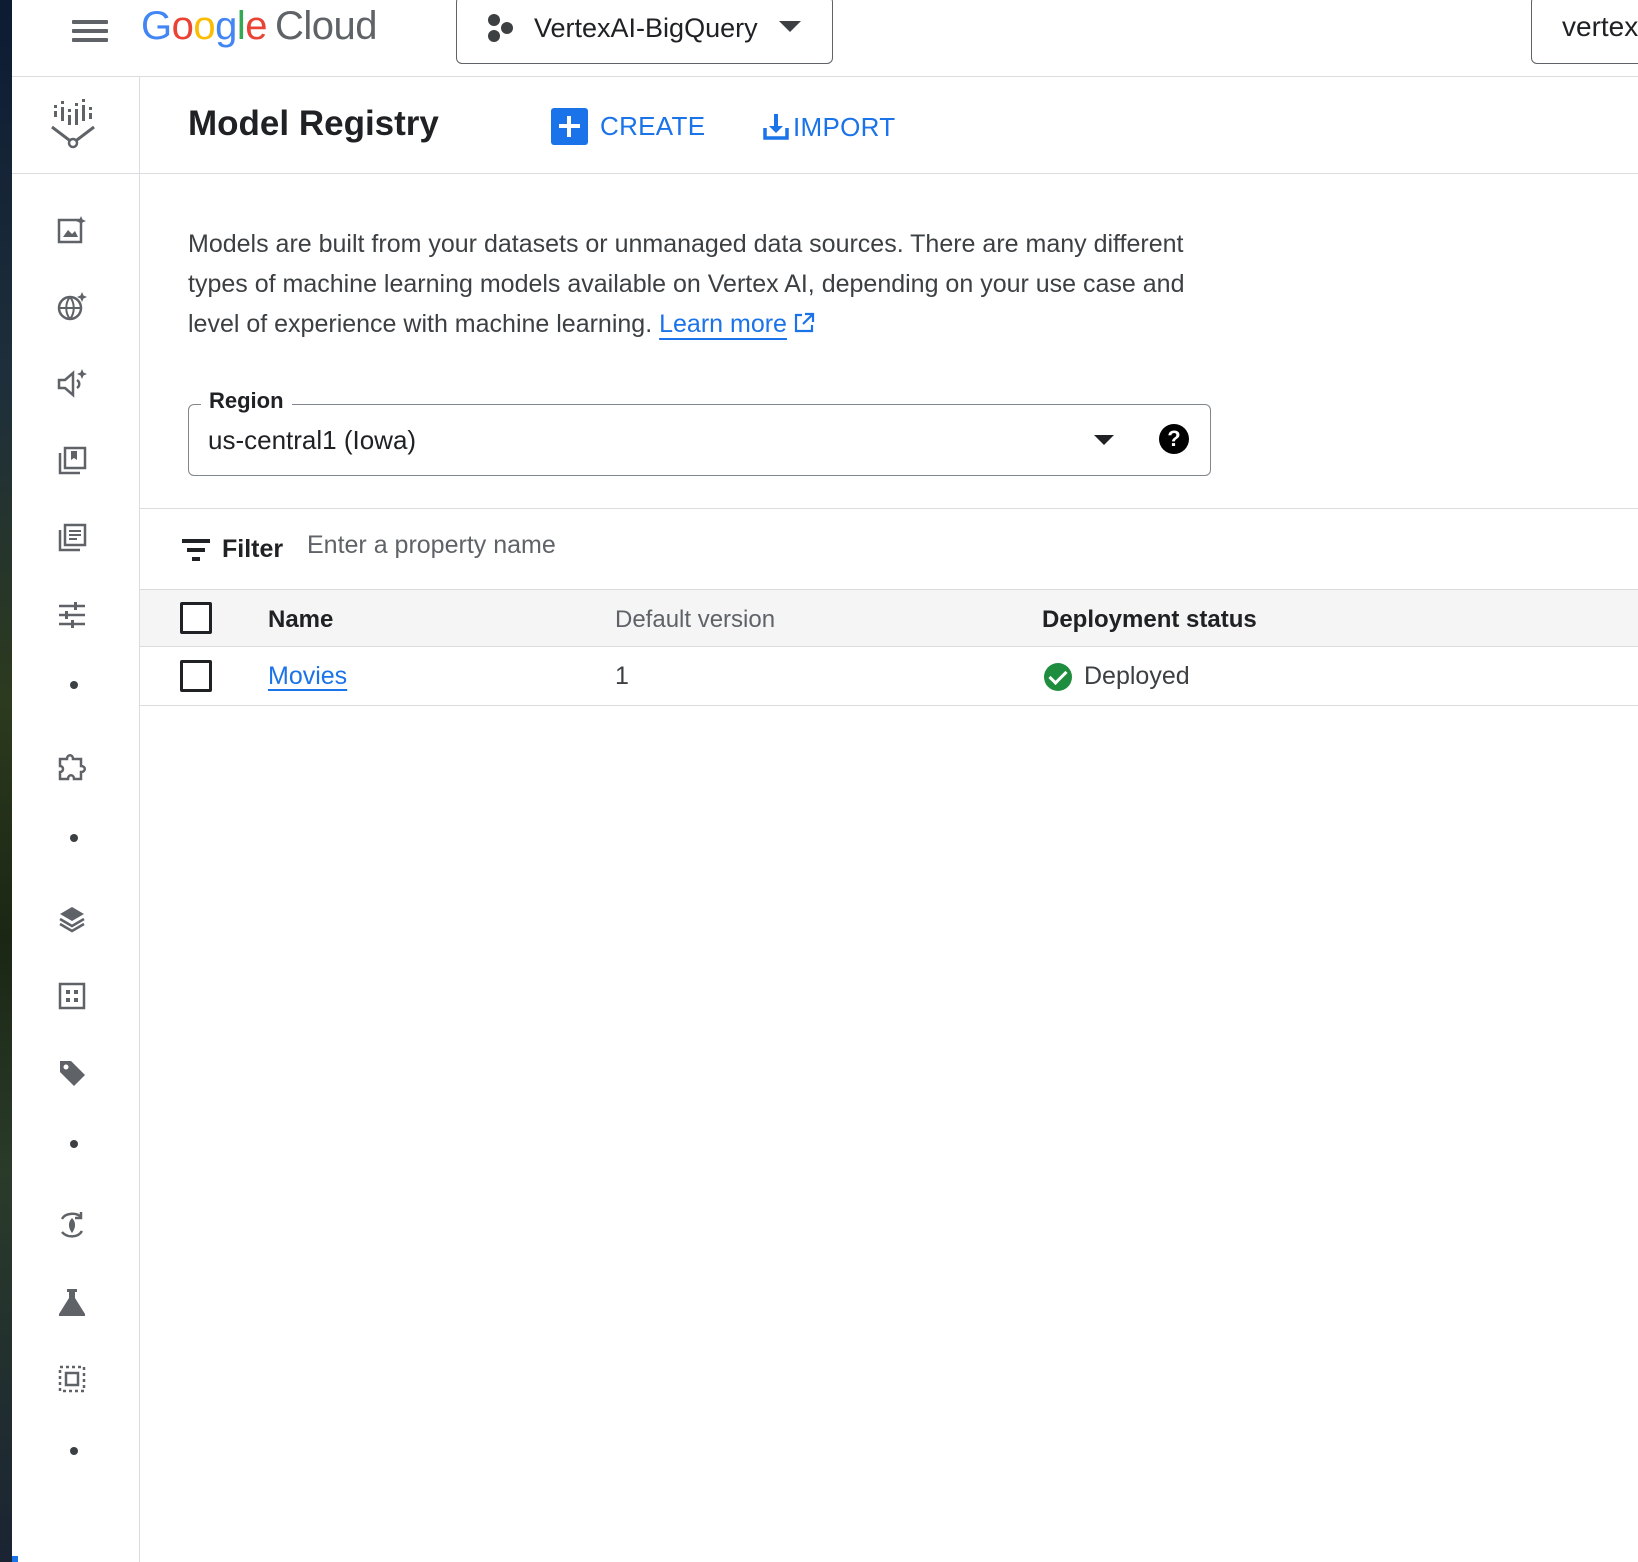  I want to click on table-row: Movies 1 Deployed, so click(889, 676).